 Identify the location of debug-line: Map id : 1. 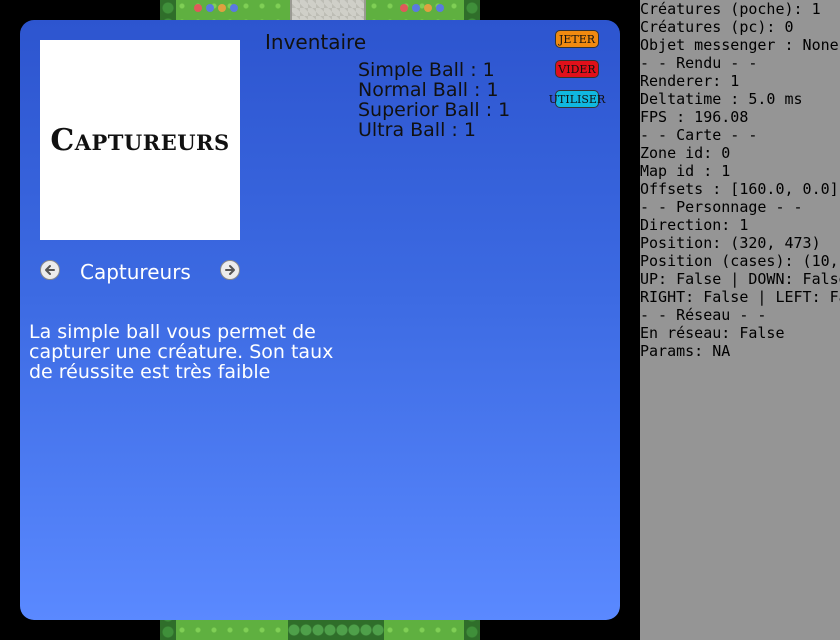
(685, 171).